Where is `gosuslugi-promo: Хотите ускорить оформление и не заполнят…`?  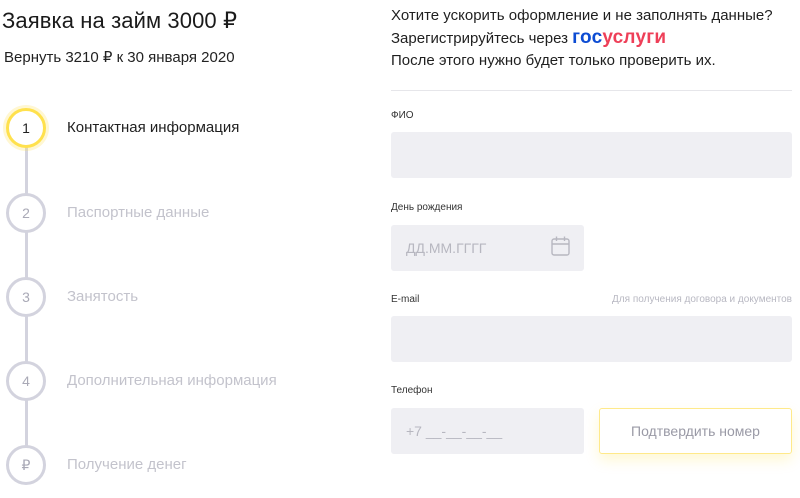 gosuslugi-promo: Хотите ускорить оформление и не заполнят… is located at coordinates (593, 38).